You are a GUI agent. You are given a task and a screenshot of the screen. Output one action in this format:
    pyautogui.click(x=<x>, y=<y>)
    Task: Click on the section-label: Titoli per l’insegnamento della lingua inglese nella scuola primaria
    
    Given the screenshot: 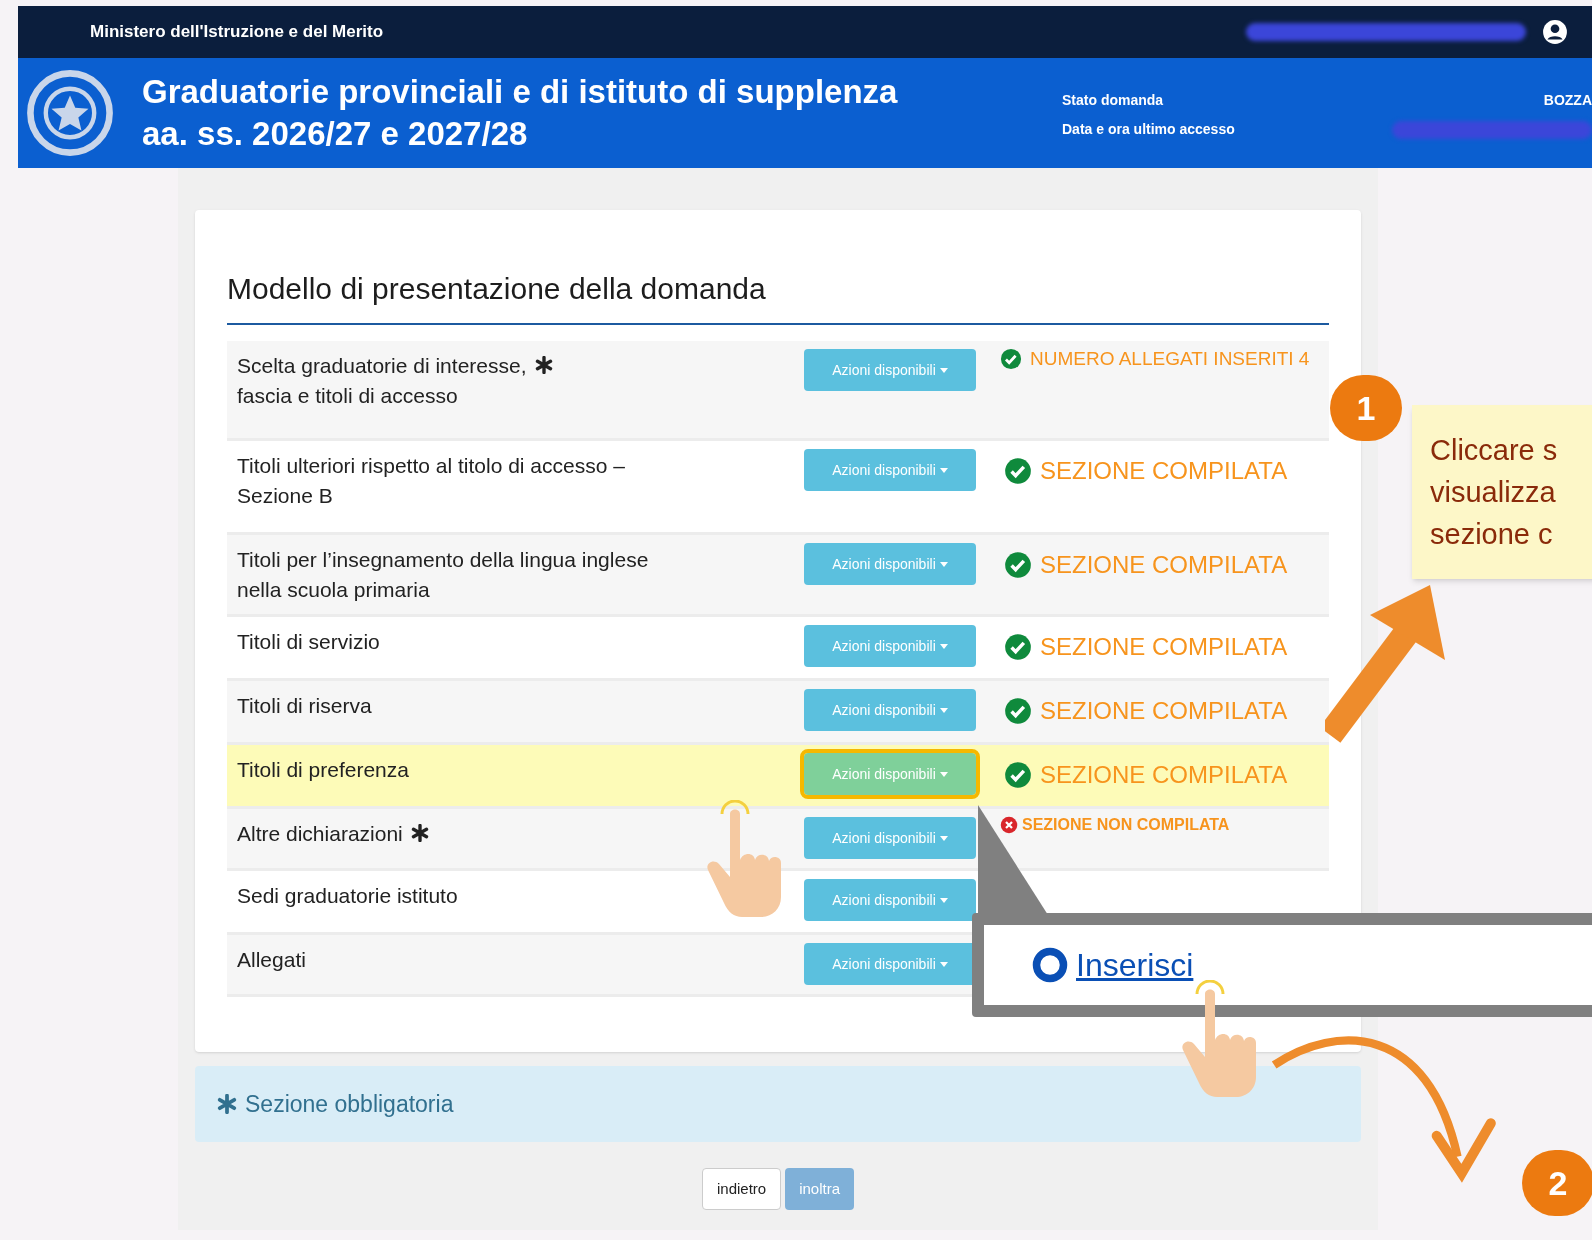 What is the action you would take?
    pyautogui.click(x=443, y=575)
    